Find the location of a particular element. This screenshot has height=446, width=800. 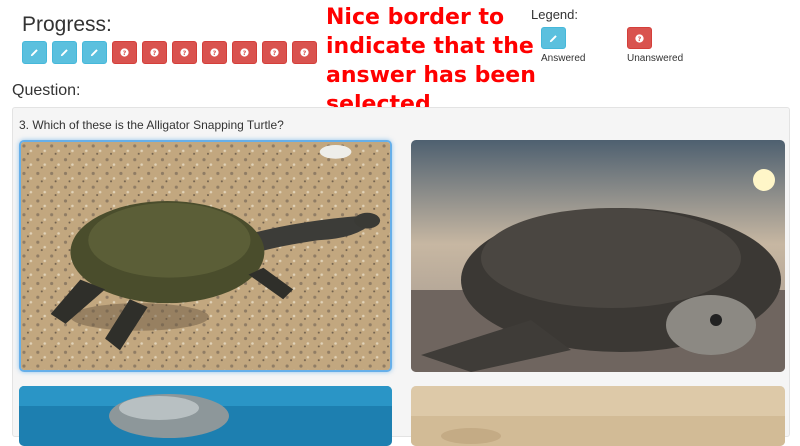

progress-question-5-button: ? is located at coordinates (154, 52).